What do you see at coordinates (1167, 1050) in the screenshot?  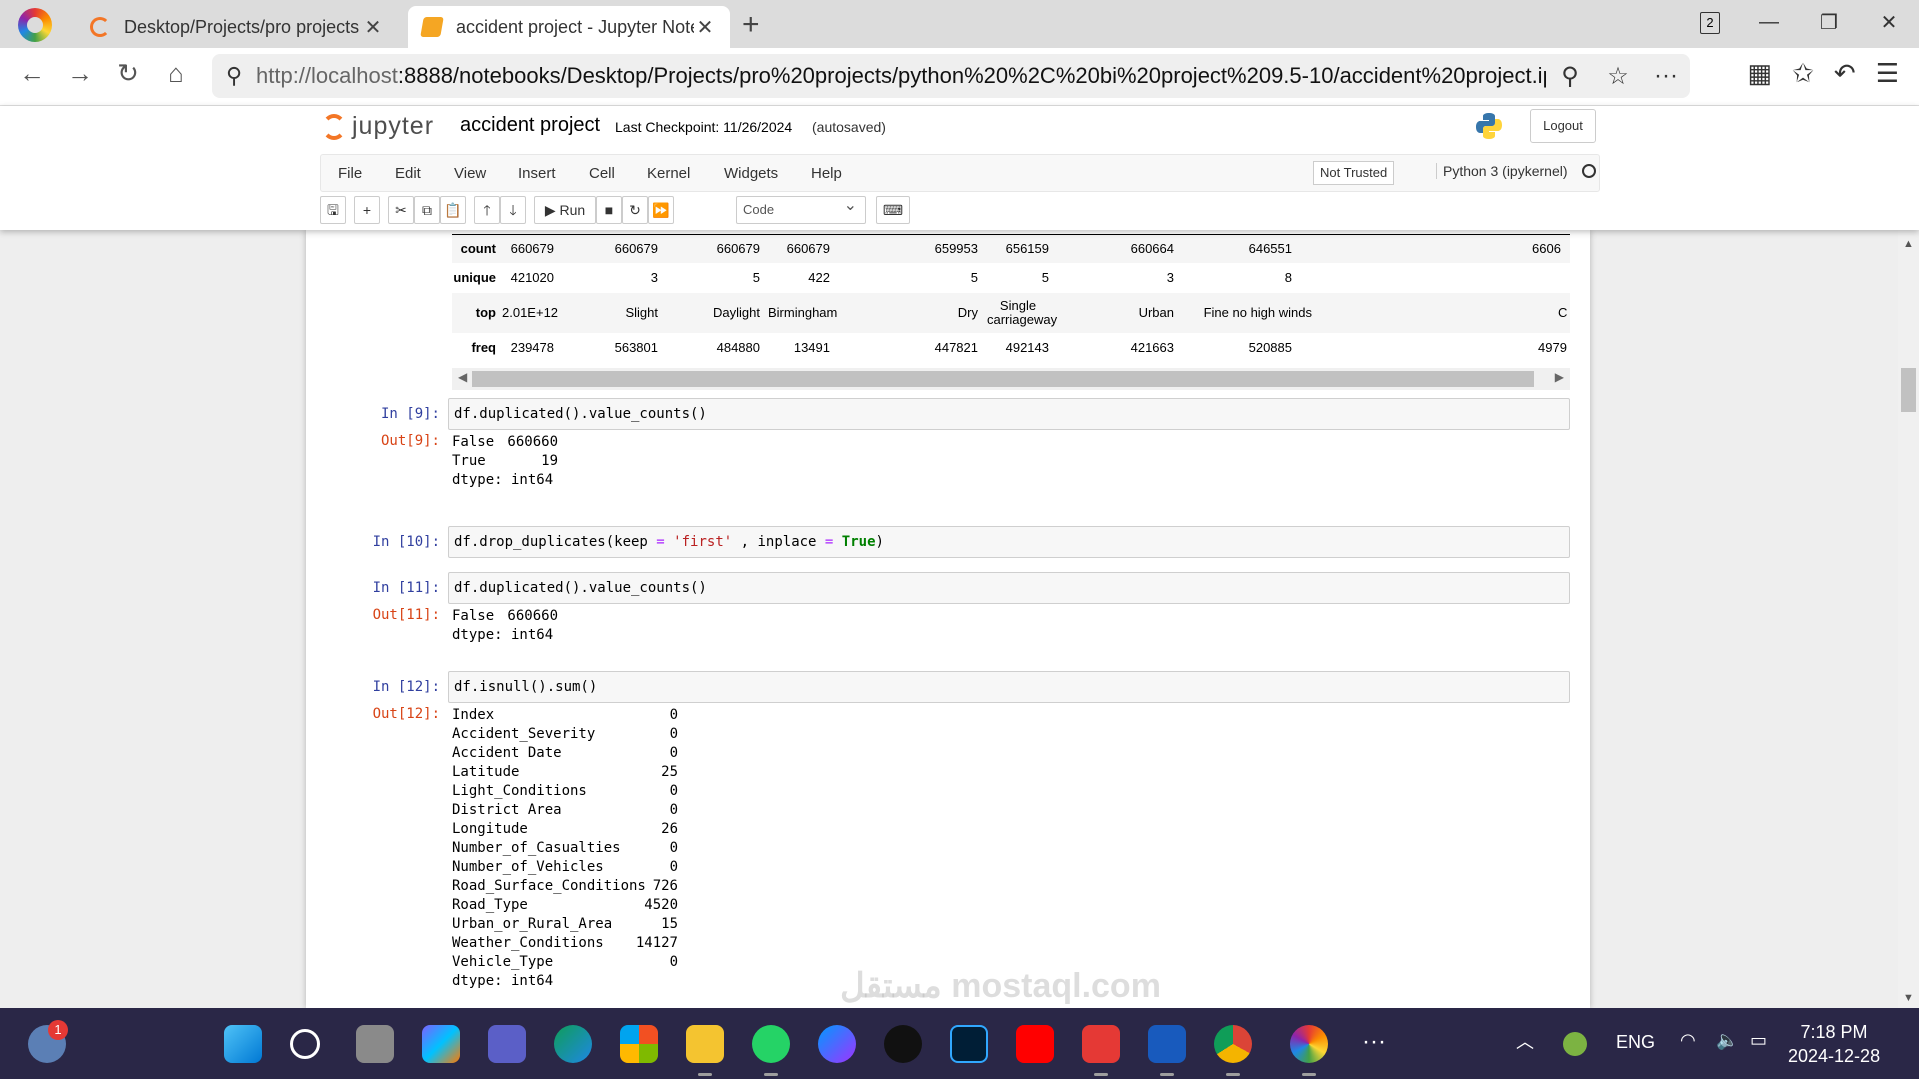 I see `word-icon` at bounding box center [1167, 1050].